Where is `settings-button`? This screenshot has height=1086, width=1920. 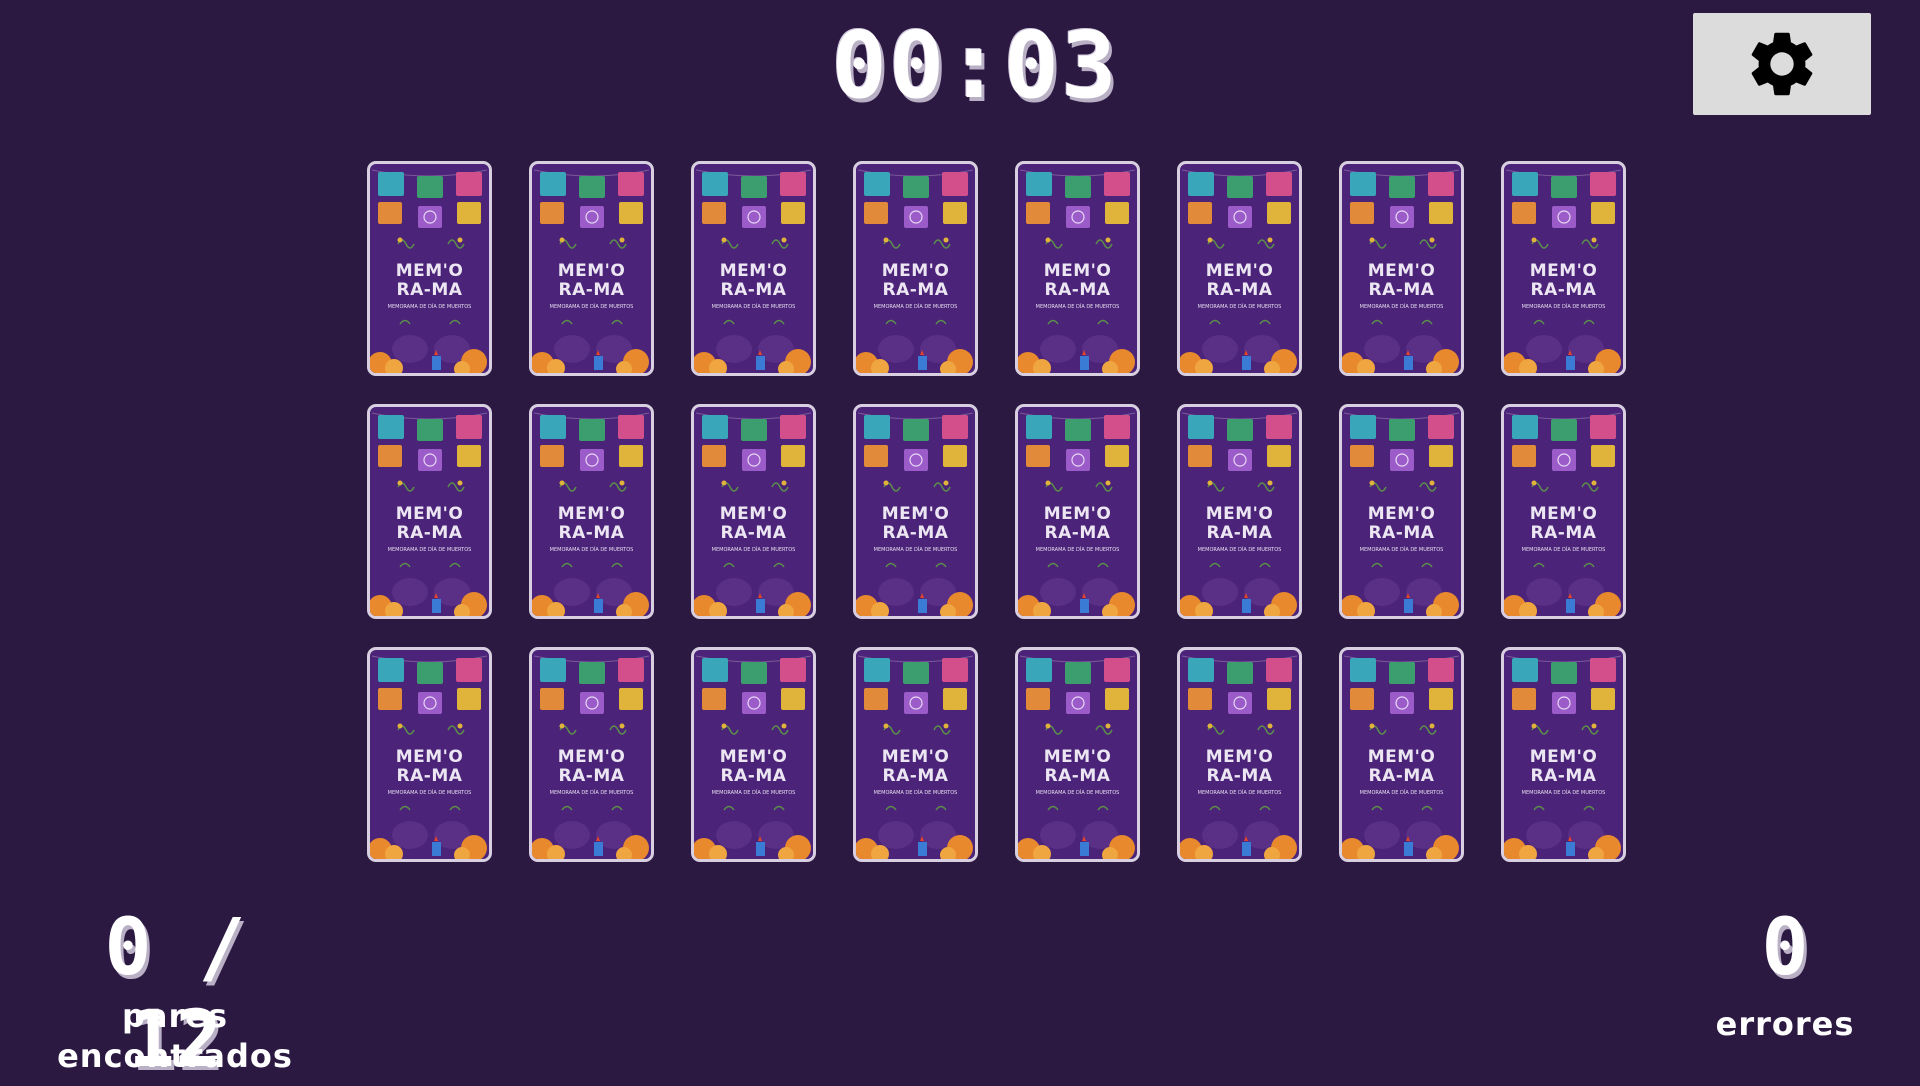
settings-button is located at coordinates (1782, 64).